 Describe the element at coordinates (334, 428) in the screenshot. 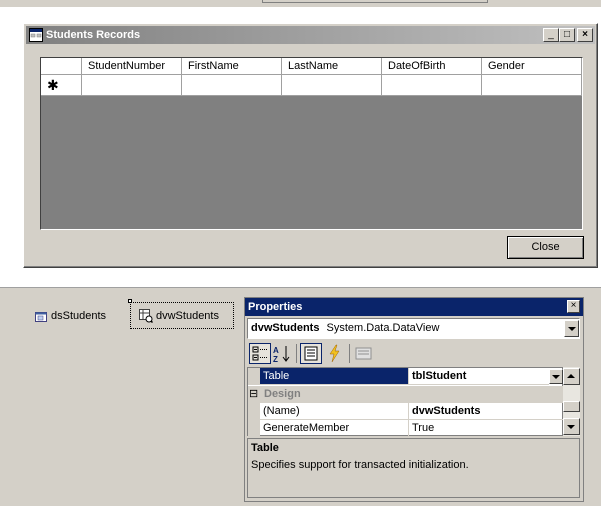

I see `property-name-generatemember: GenerateMember` at that location.